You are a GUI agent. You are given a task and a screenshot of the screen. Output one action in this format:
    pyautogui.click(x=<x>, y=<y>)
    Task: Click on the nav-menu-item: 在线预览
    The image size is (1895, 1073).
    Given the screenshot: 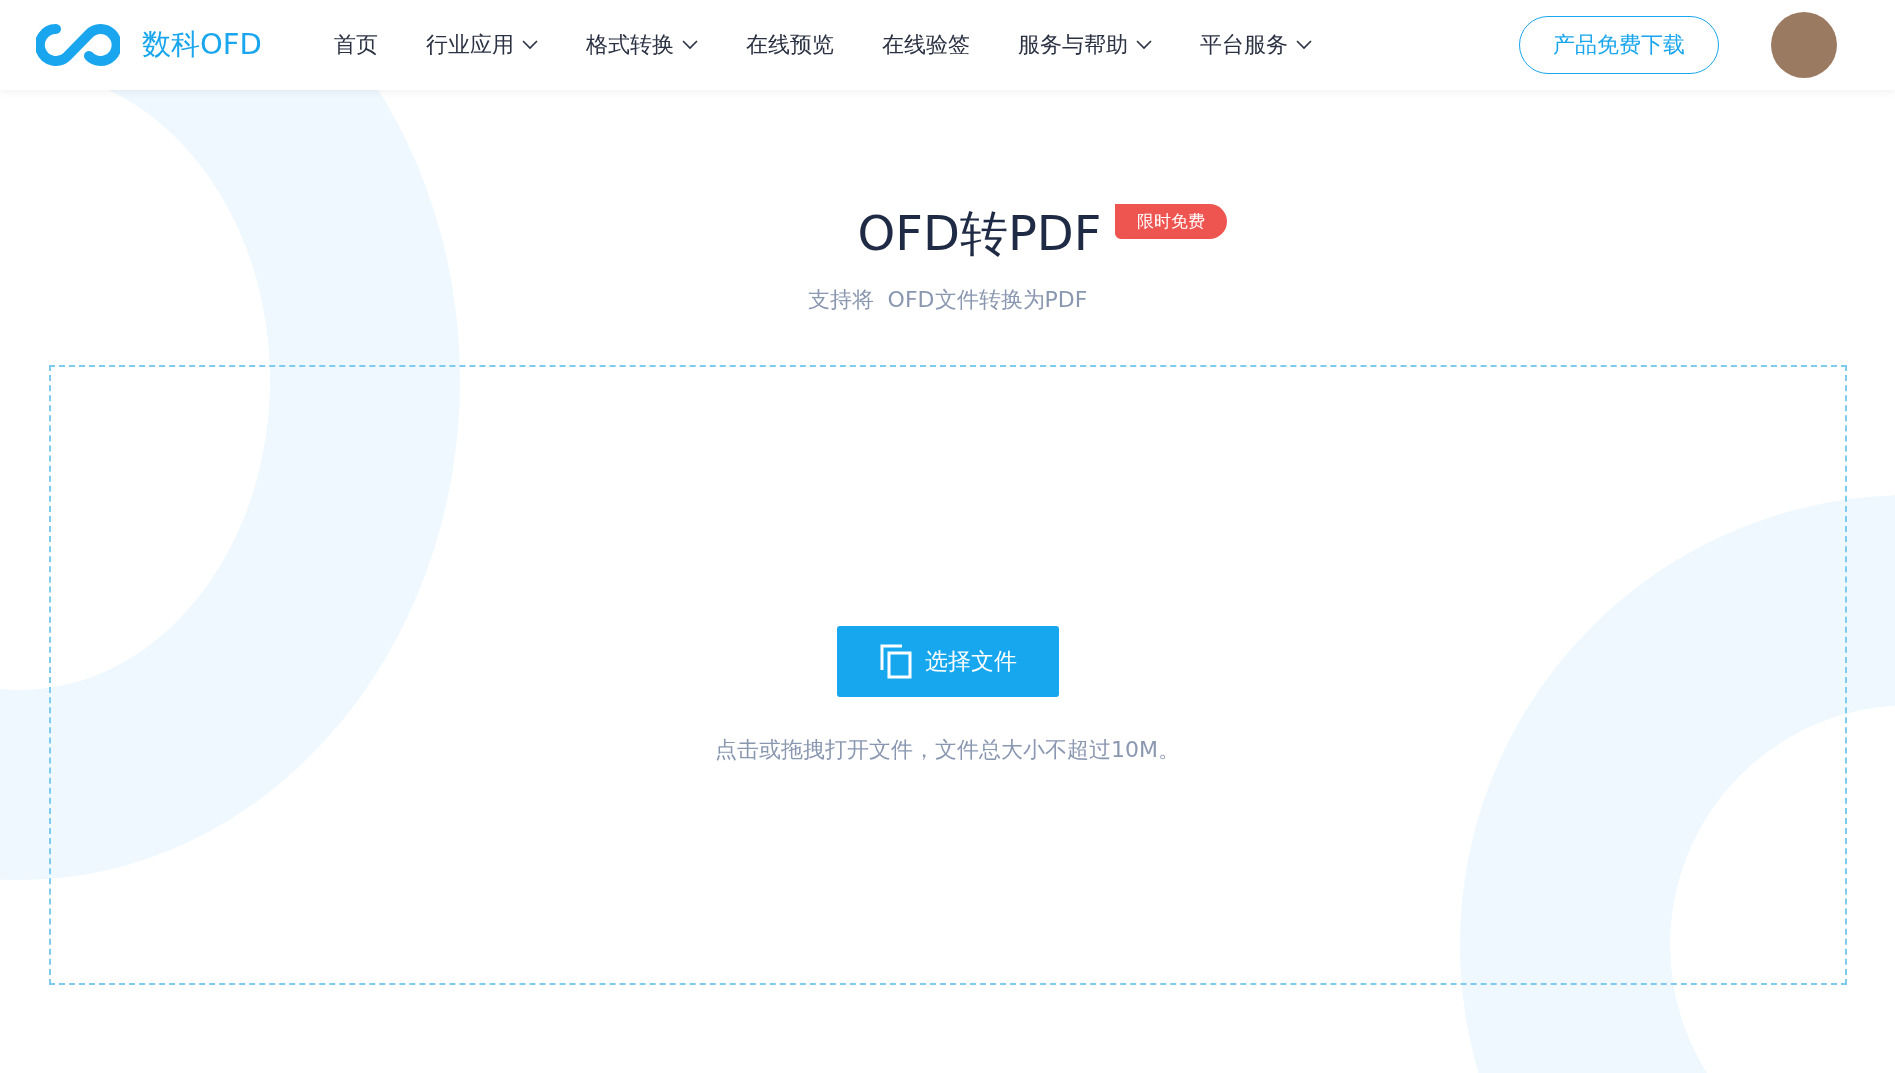 What is the action you would take?
    pyautogui.click(x=789, y=45)
    